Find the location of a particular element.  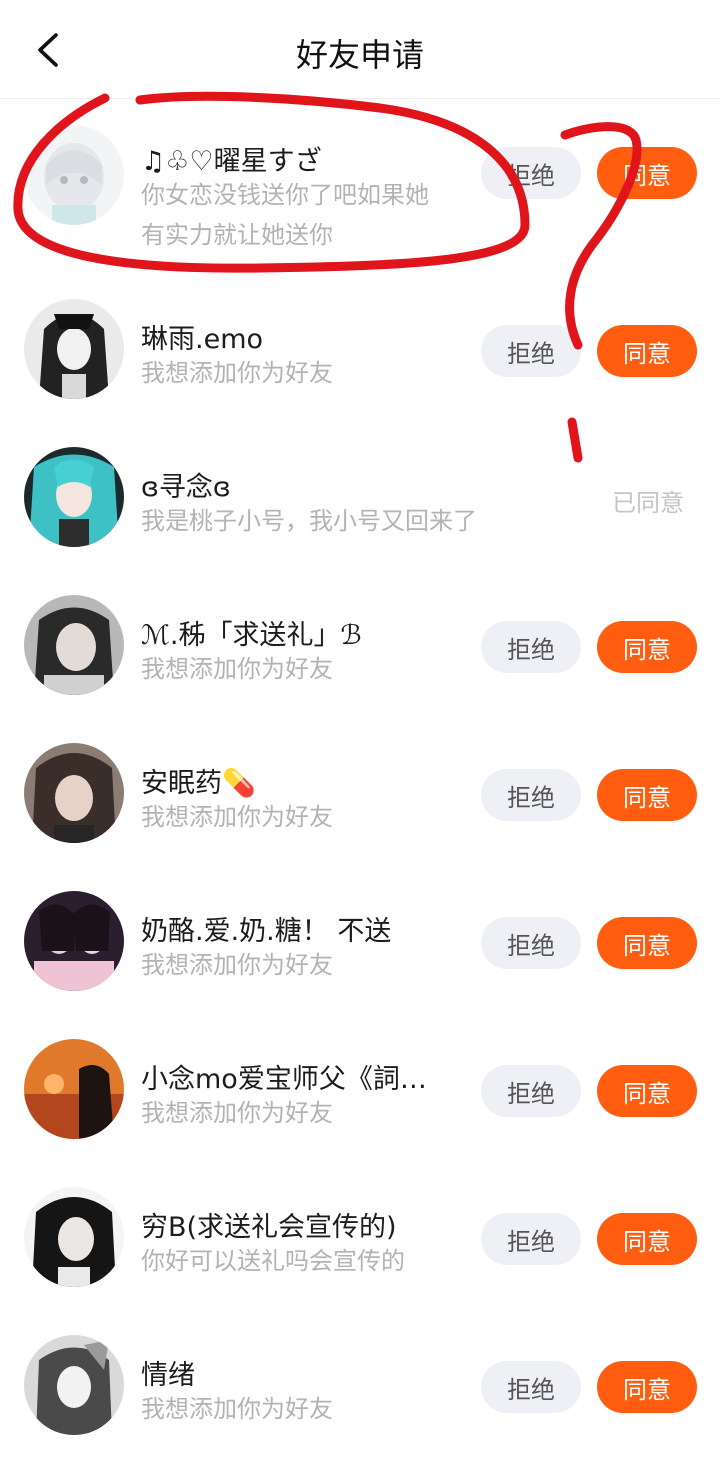

friend-request-row: 奶酪.爱.奶.糖！ 不送 我想添加你为好友 拒绝 同意 is located at coordinates (360, 943).